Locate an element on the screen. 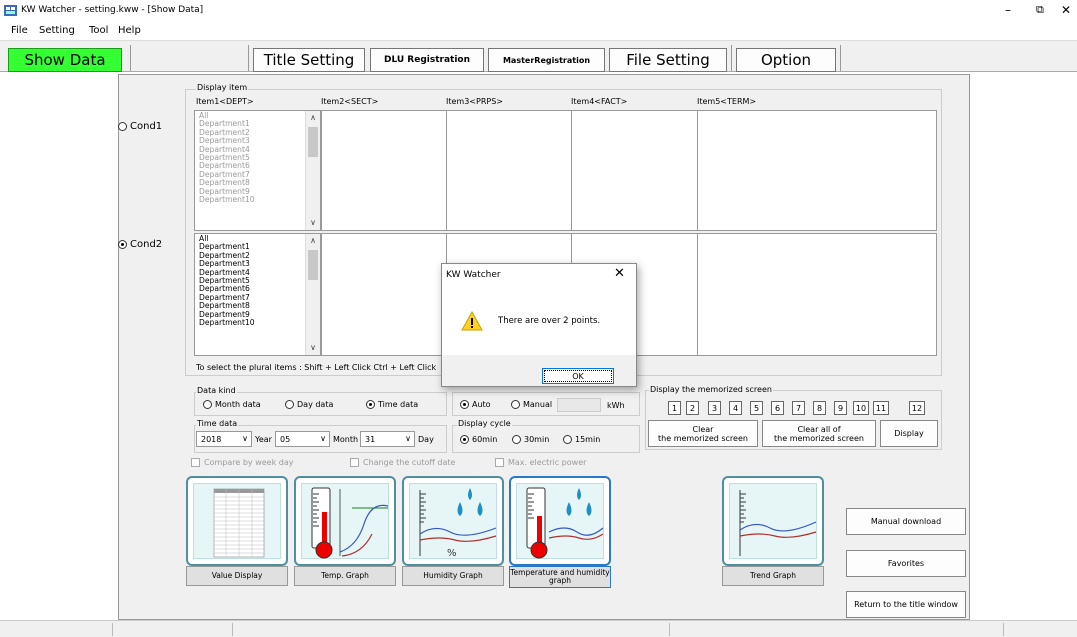 The height and width of the screenshot is (637, 1077). auto-radio: Auto is located at coordinates (475, 404).